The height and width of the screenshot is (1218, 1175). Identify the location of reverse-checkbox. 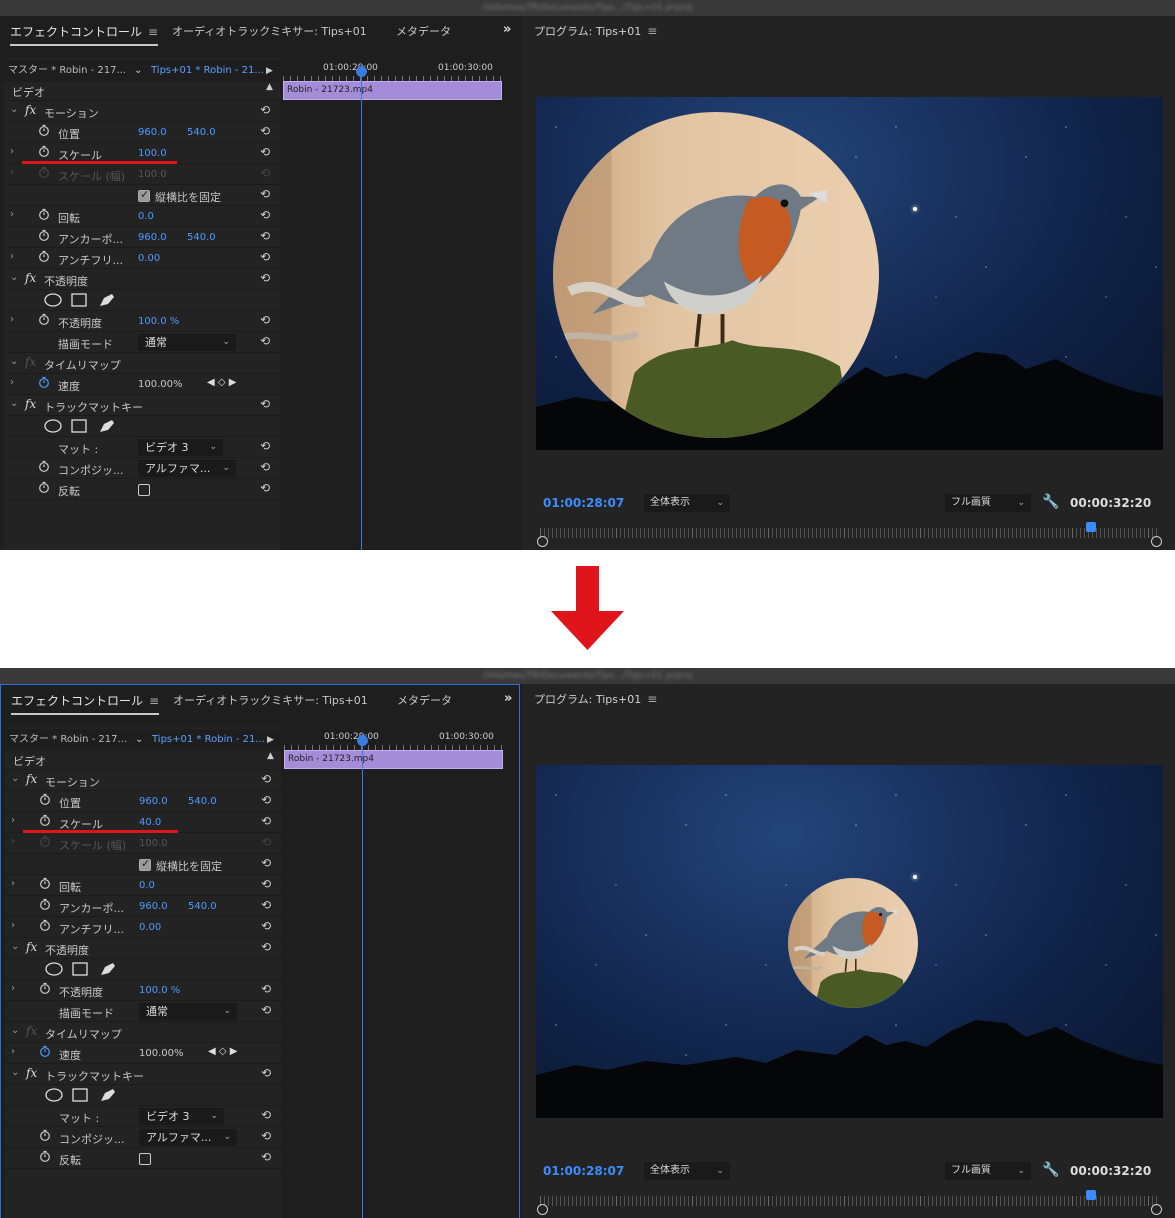
(145, 1159).